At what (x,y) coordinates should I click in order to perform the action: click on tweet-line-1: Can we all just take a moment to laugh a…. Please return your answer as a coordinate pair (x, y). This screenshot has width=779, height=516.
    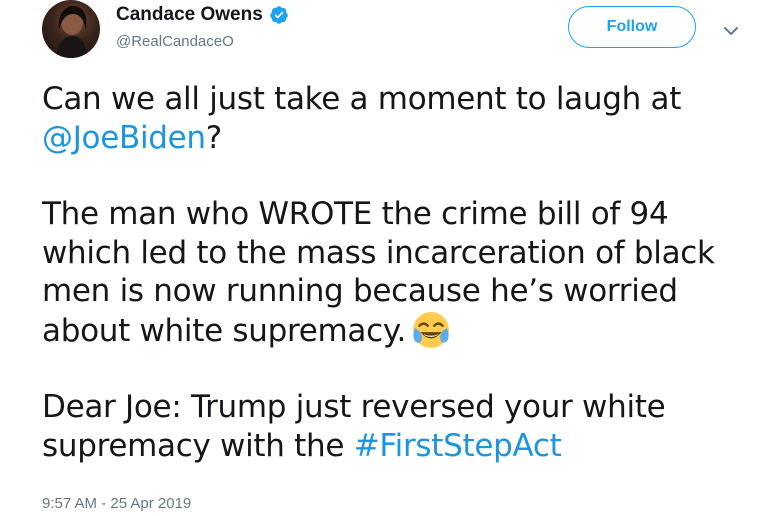
    Looking at the image, I should click on (362, 99).